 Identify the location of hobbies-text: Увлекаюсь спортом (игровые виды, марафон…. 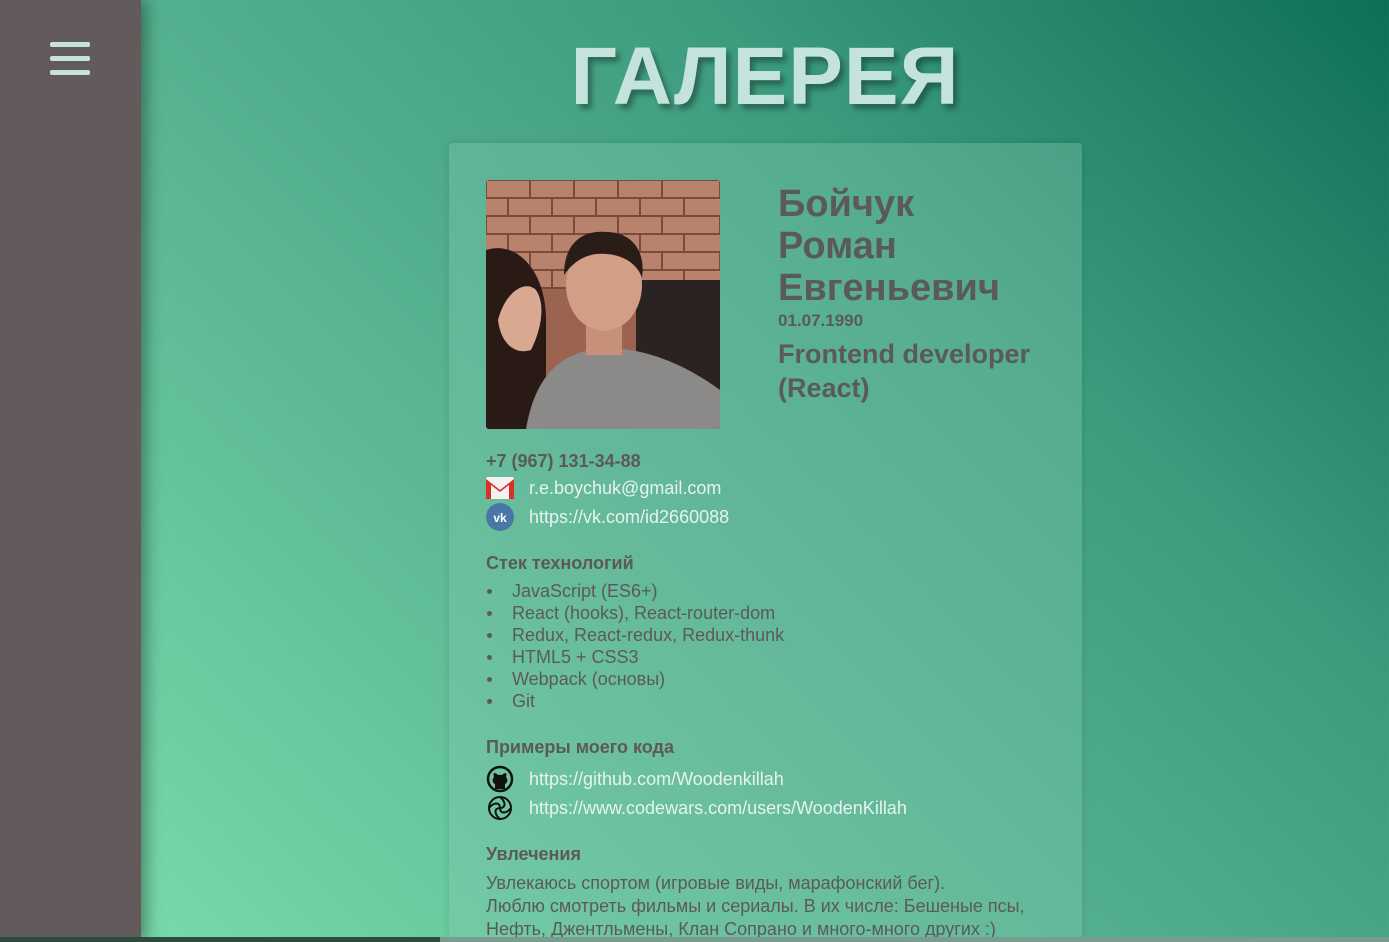
(766, 906).